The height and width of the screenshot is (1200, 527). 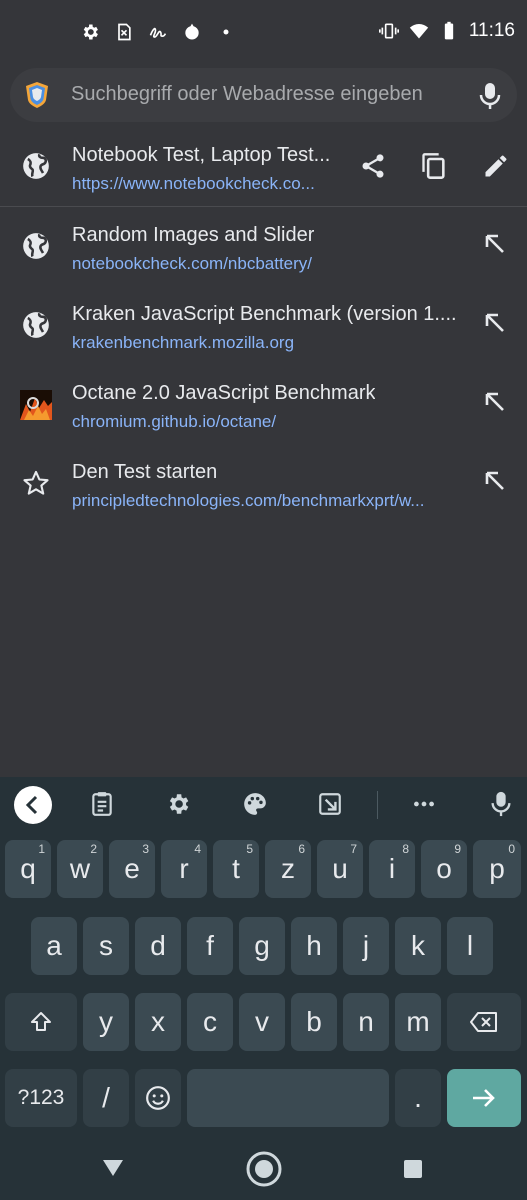 What do you see at coordinates (419, 31) in the screenshot?
I see `wifi-icon` at bounding box center [419, 31].